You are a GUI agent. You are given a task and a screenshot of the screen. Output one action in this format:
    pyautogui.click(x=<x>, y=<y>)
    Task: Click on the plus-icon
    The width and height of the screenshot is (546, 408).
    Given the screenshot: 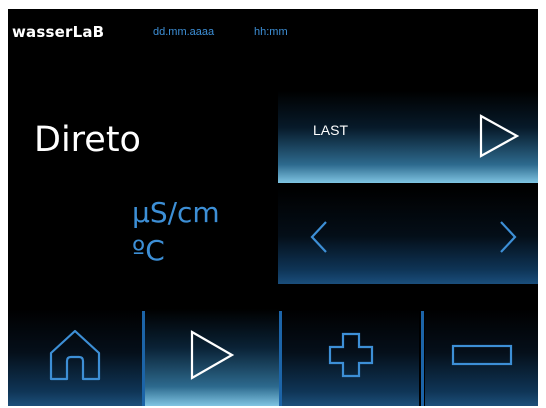 What is the action you would take?
    pyautogui.click(x=351, y=357)
    